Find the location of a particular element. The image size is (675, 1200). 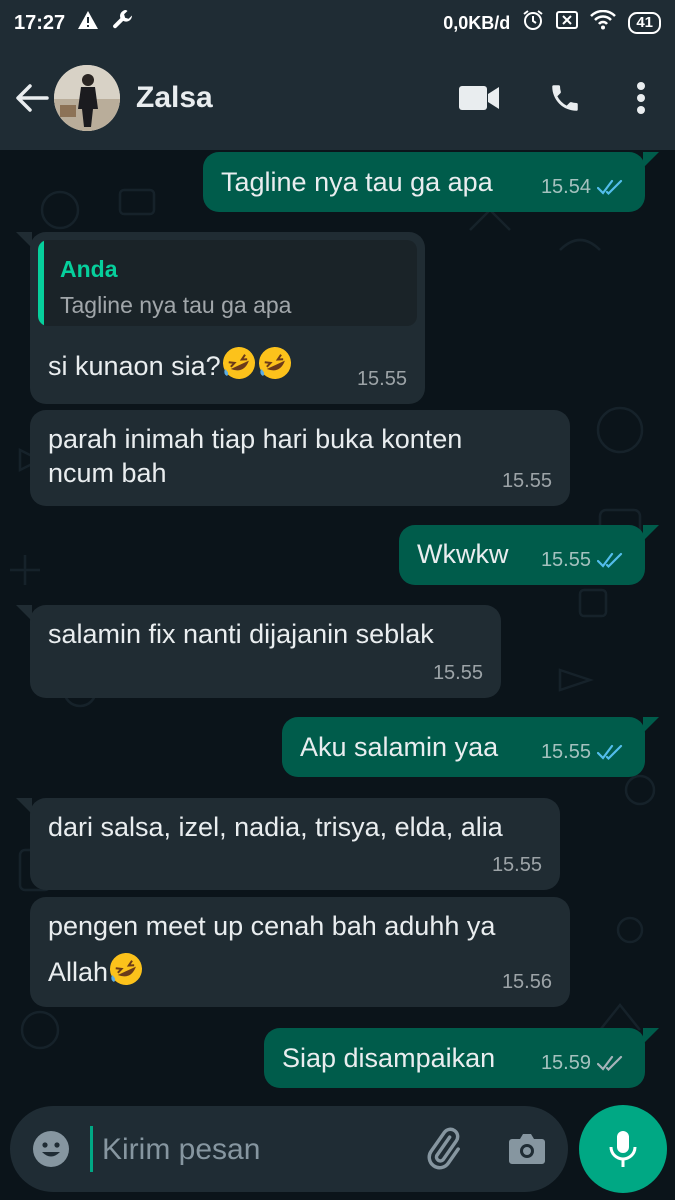

message-text-line: pengen meet up cenah bah aduhh ya is located at coordinates (272, 926).